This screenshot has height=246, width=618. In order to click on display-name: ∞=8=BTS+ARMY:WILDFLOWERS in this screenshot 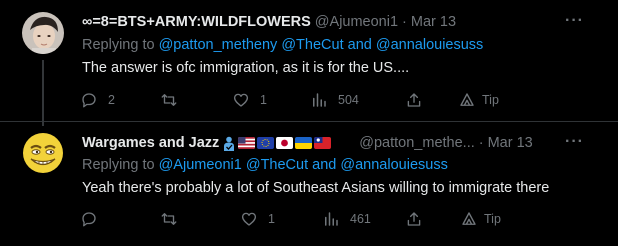, I will do `click(196, 22)`.